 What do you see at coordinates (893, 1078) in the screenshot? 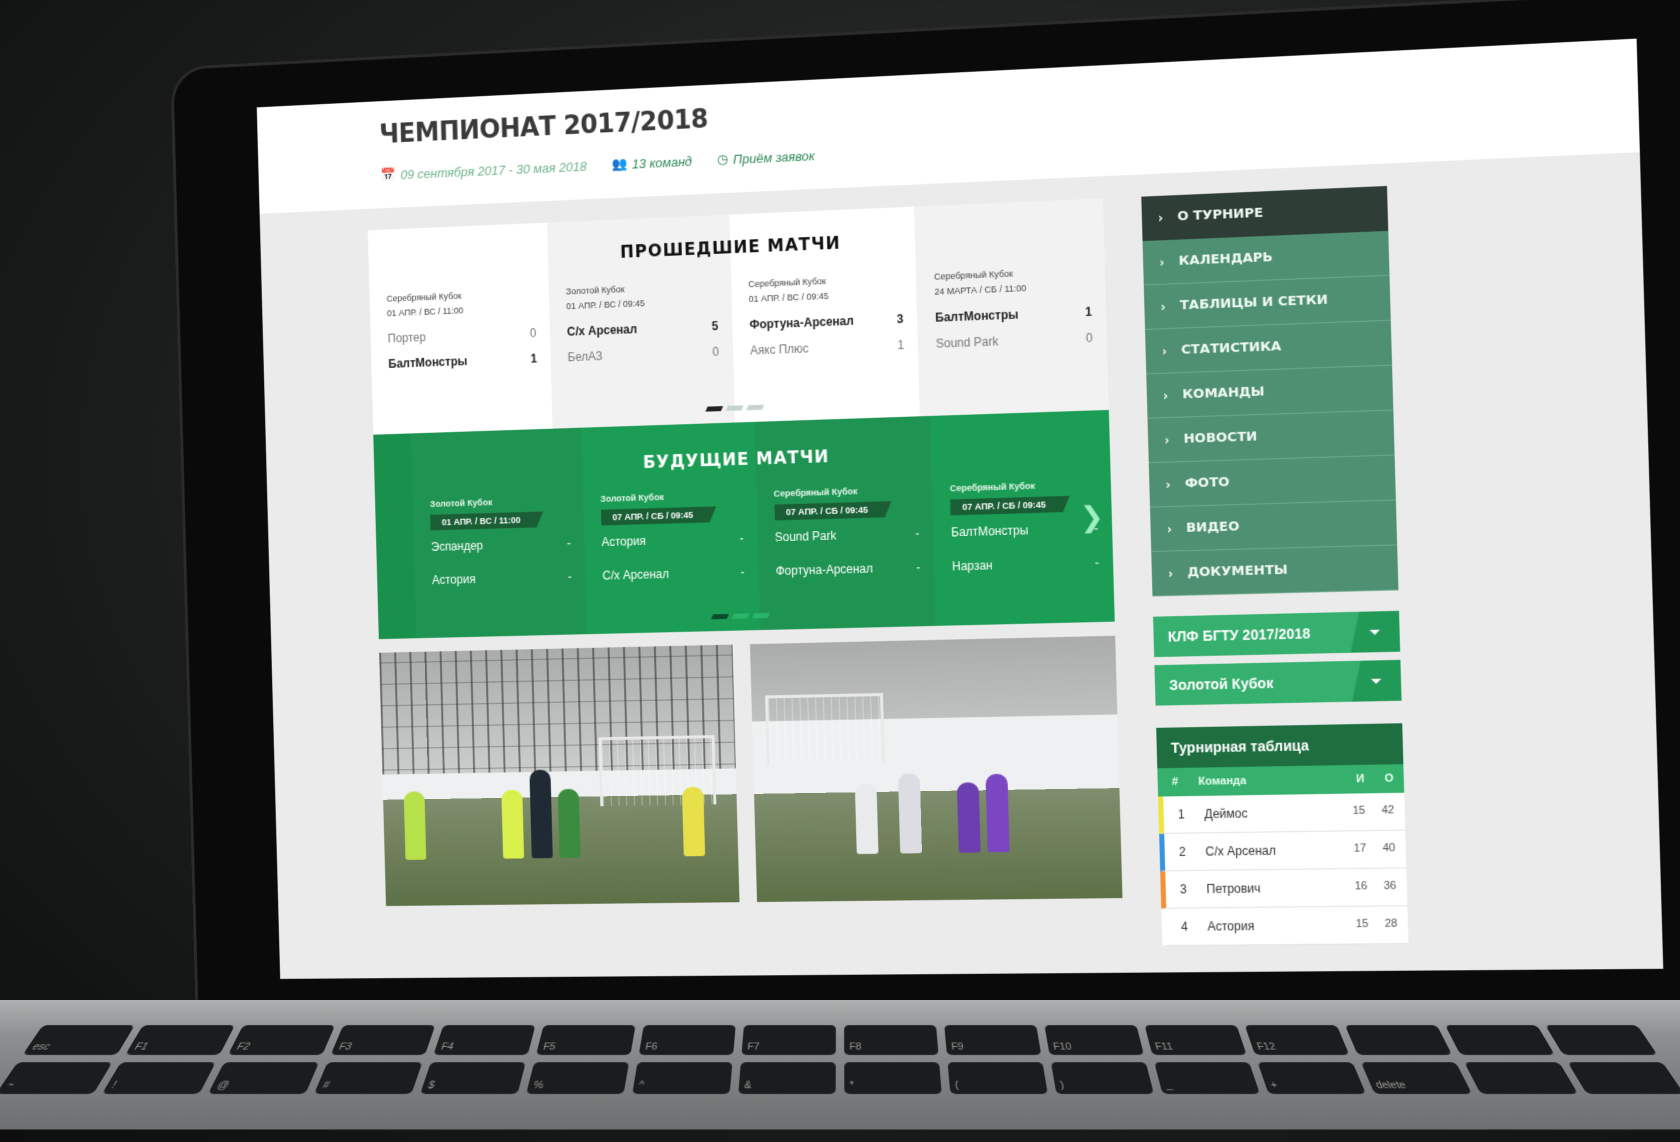
I see `keyboard-key: *` at bounding box center [893, 1078].